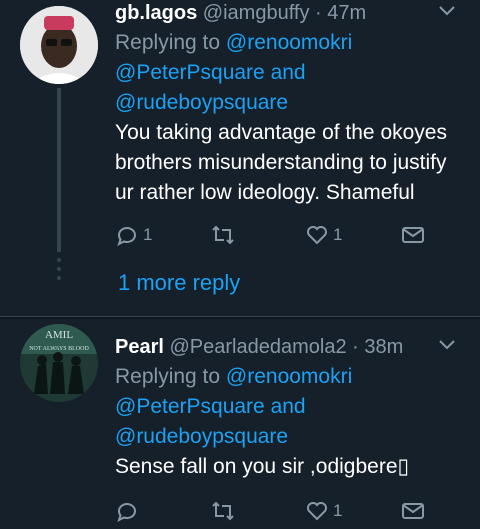 This screenshot has width=480, height=529. I want to click on tweet-header: Pearl @Pearladedamola2 · 38m, so click(290, 347).